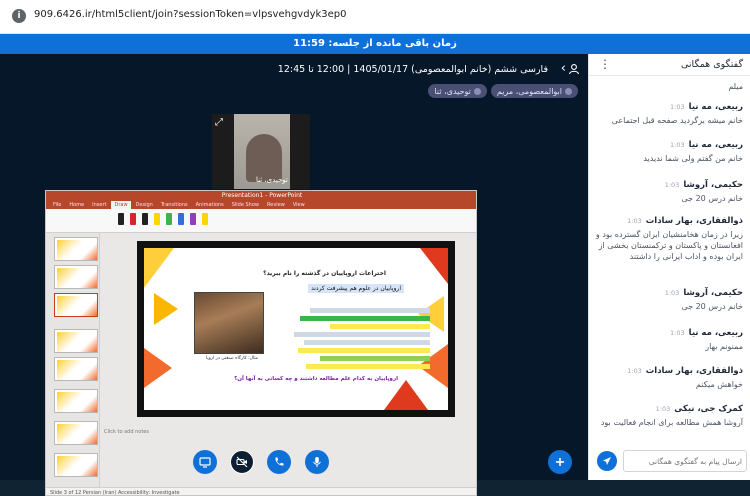 The width and height of the screenshot is (750, 496). Describe the element at coordinates (668, 378) in the screenshot. I see `chat-message: ذوالفقاری، بهار سادات1:03 خواهش میکنم` at that location.